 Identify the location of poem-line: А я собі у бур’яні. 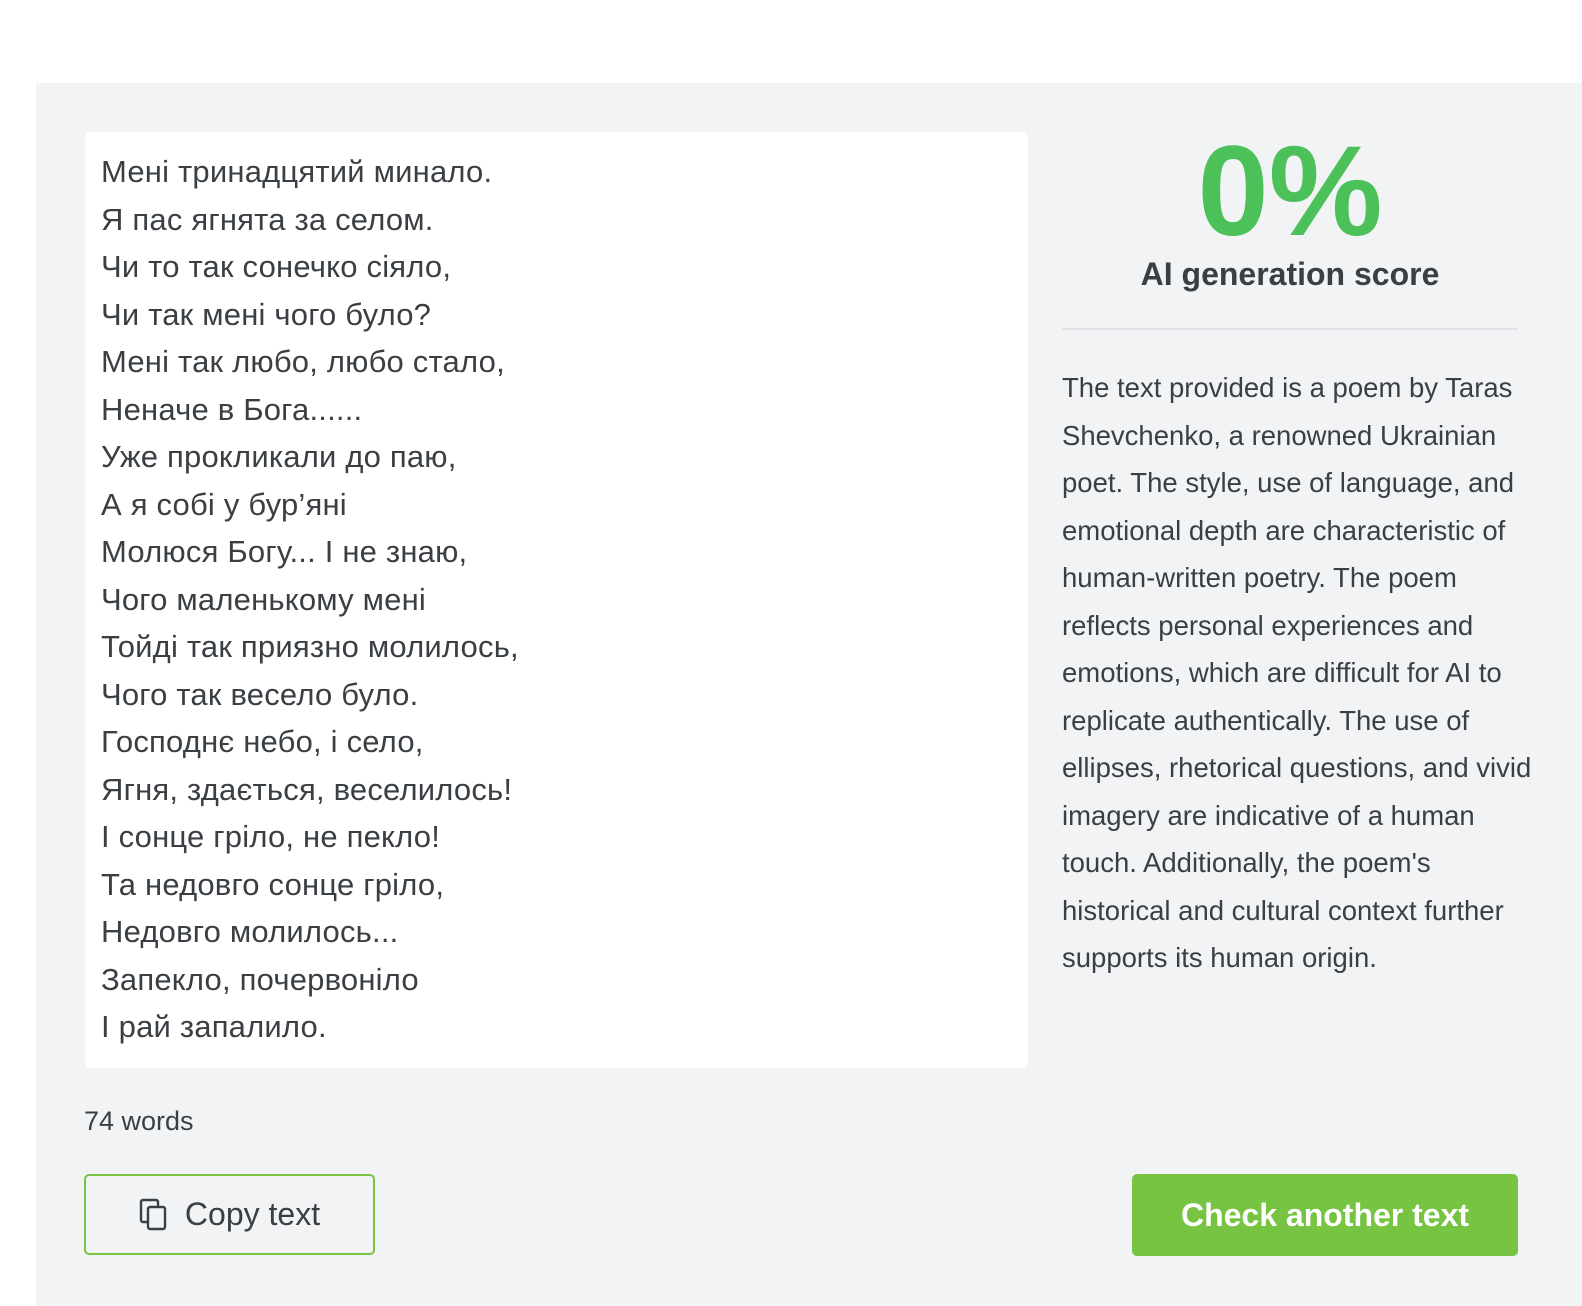
(224, 504).